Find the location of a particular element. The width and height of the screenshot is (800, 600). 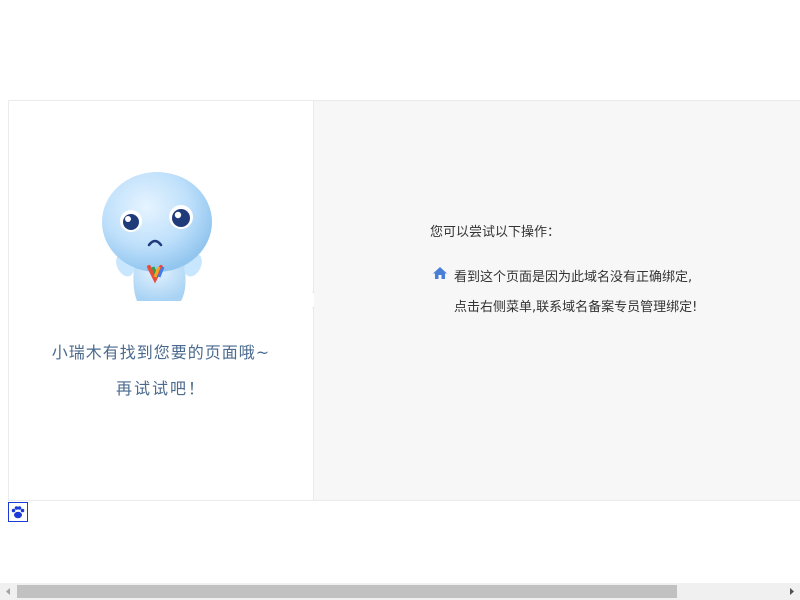

reason-line-1: 看到这个页面是因为此域名没有正确绑定, is located at coordinates (573, 277).